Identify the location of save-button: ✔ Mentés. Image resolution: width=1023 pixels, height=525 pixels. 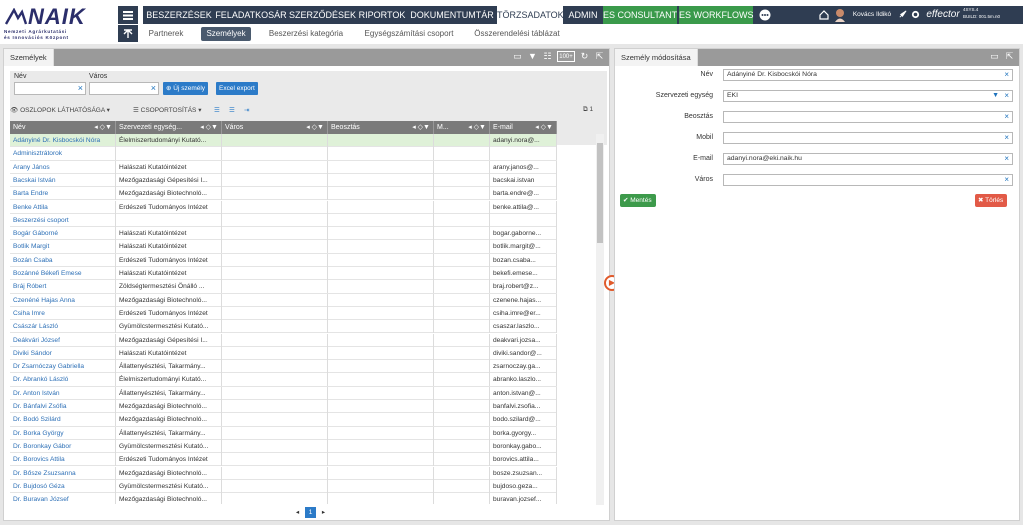
(638, 200).